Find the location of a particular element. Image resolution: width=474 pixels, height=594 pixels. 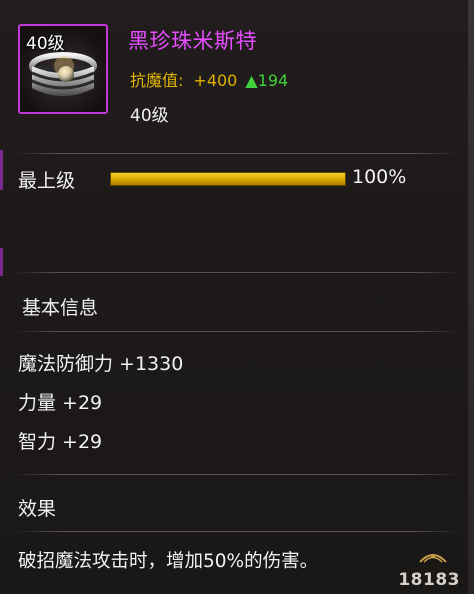

item-name: 黑珍珠米斯特 is located at coordinates (192, 41).